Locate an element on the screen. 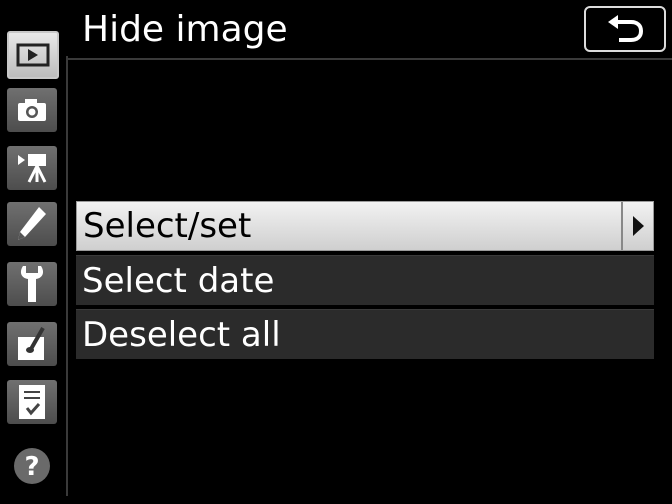 This screenshot has height=504, width=672. tab-retouch is located at coordinates (32, 344).